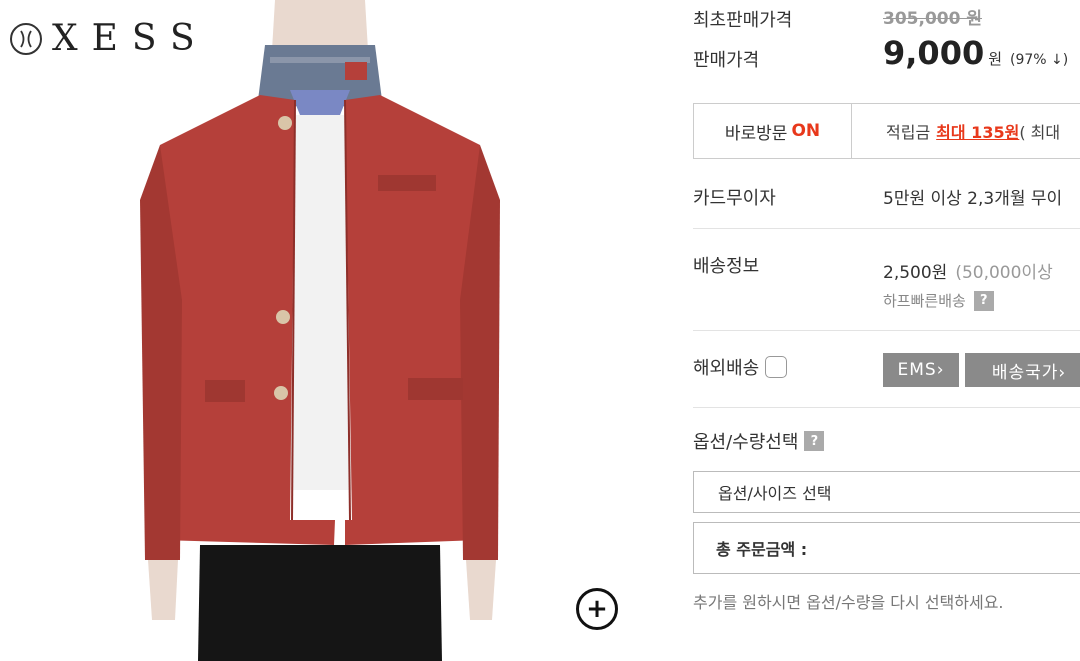  What do you see at coordinates (886, 548) in the screenshot?
I see `total-amount: 총 주문금액 :` at bounding box center [886, 548].